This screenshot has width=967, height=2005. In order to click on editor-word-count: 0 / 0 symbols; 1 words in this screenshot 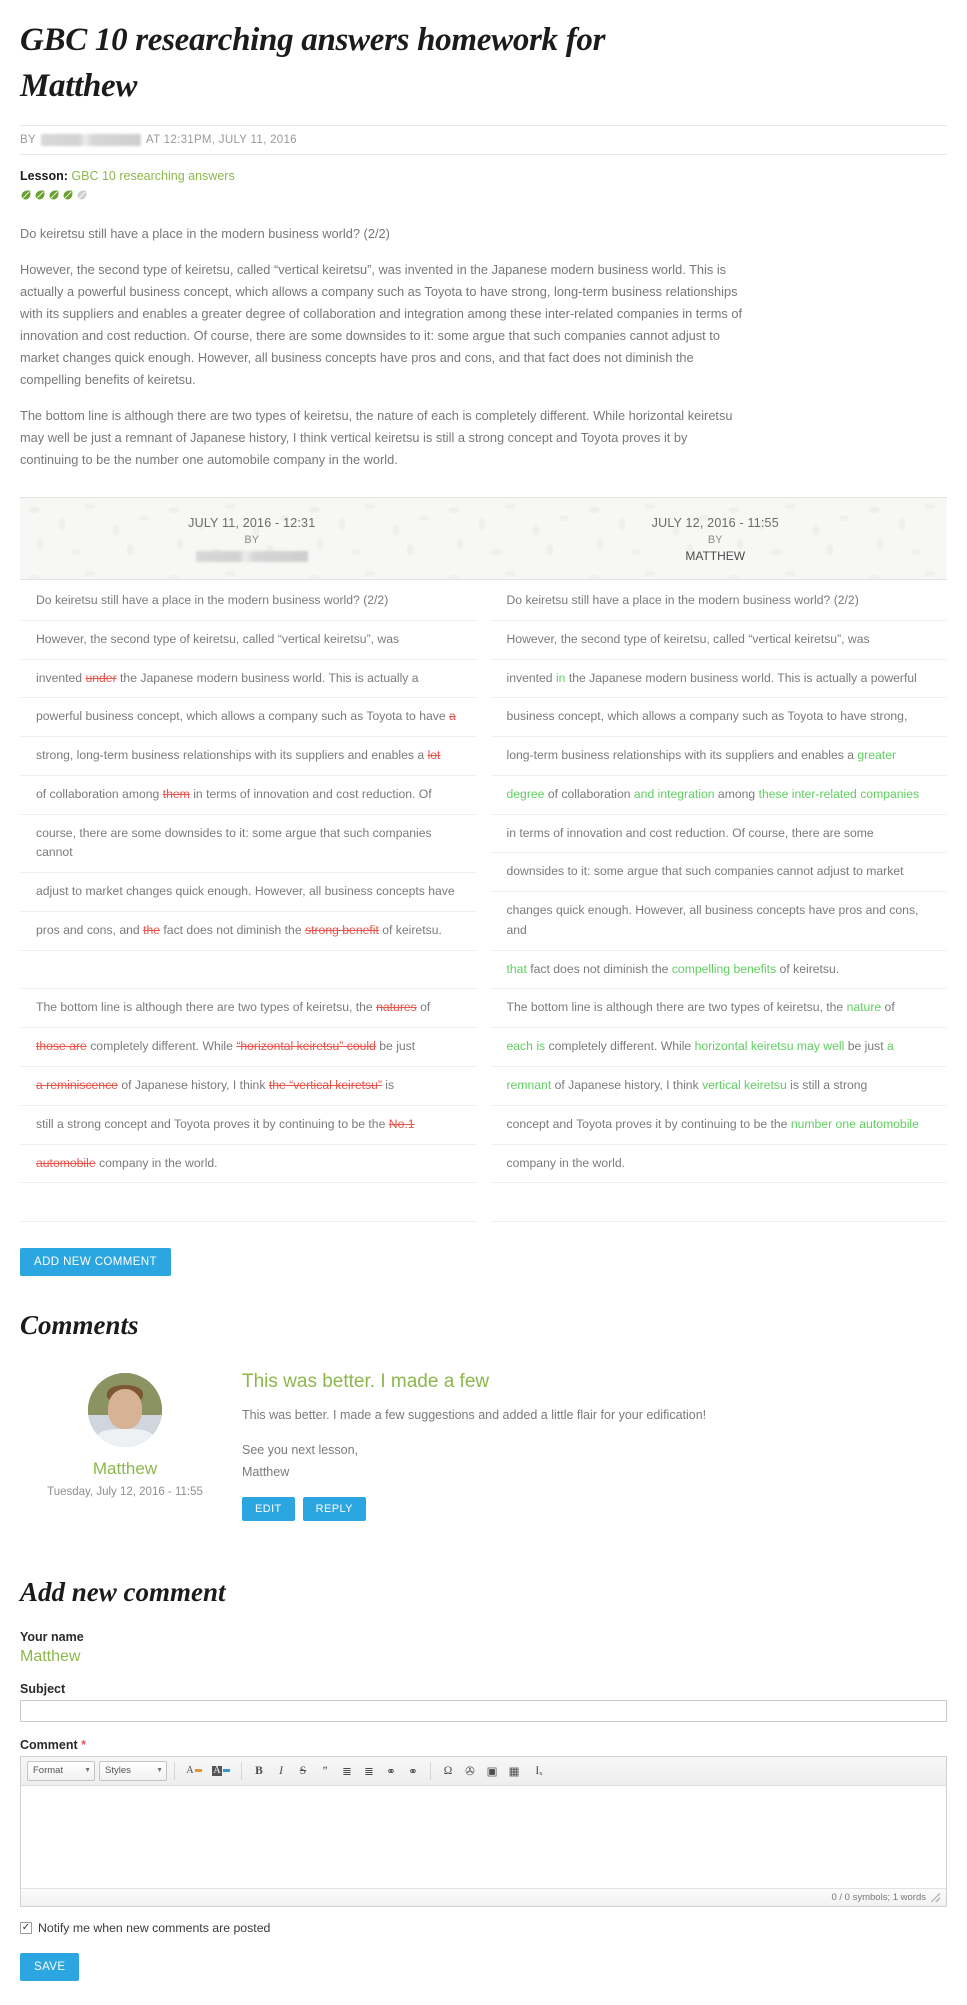, I will do `click(878, 1897)`.